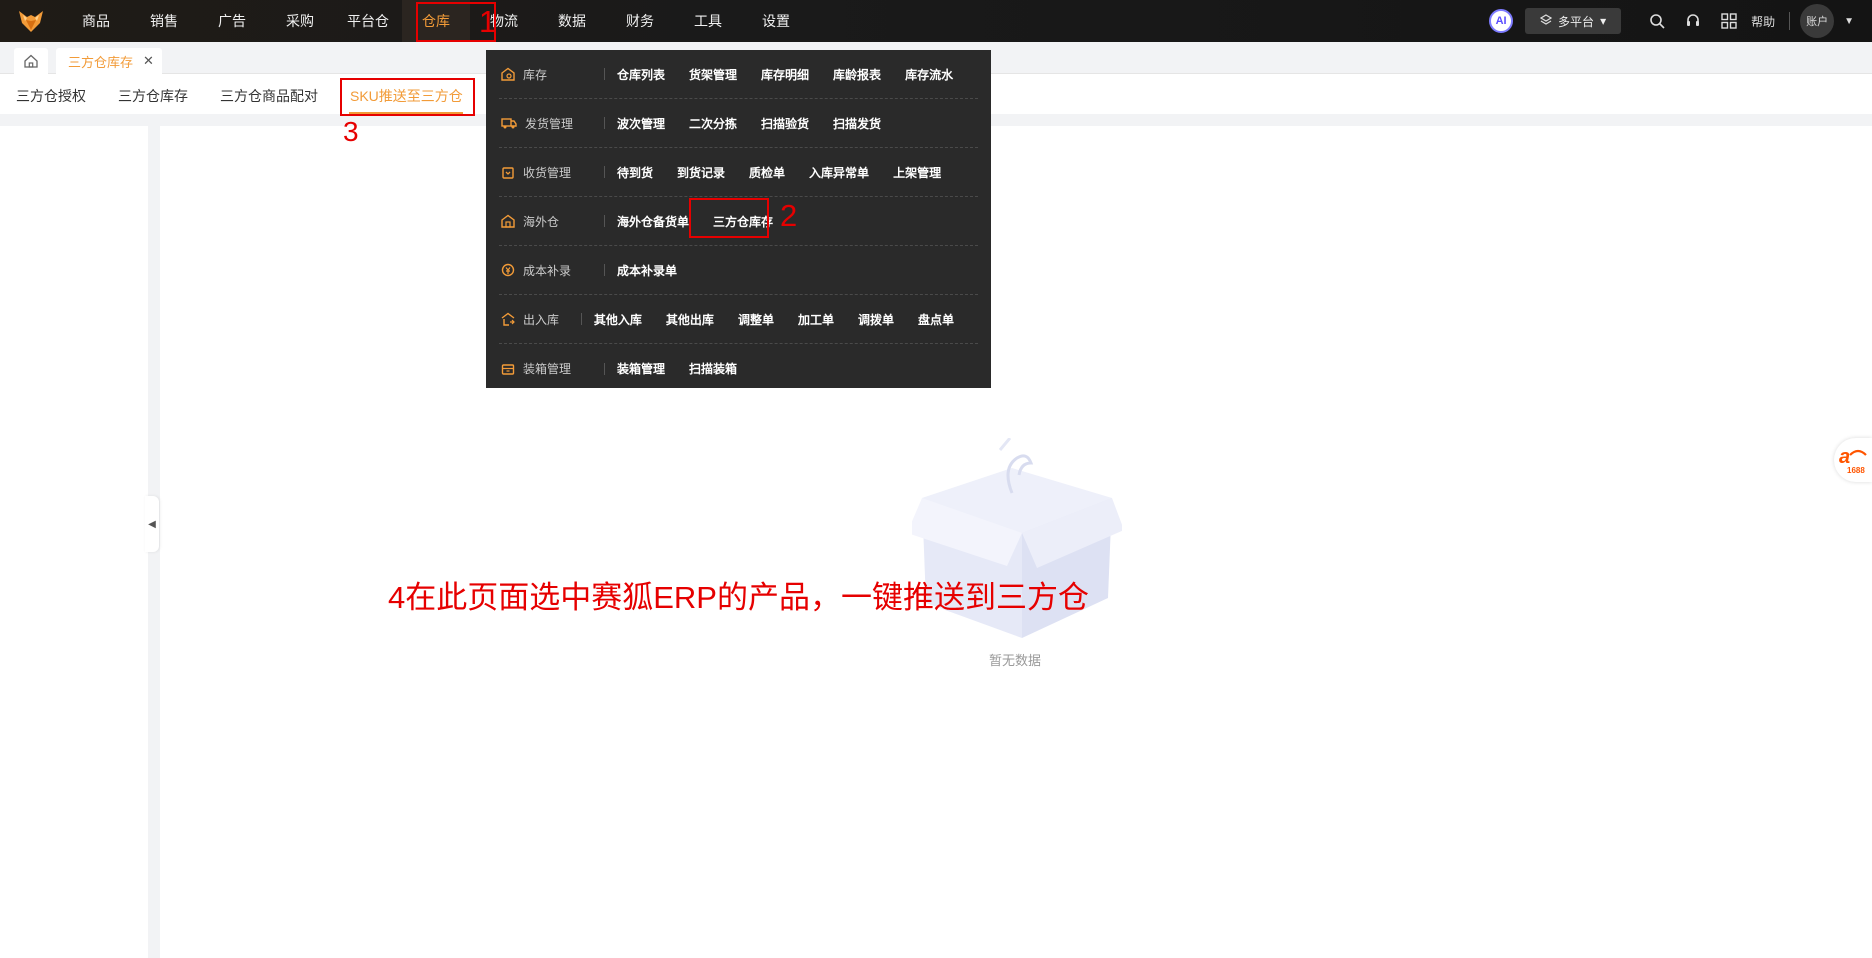 The image size is (1872, 958). Describe the element at coordinates (508, 319) in the screenshot. I see `inout-icon` at that location.